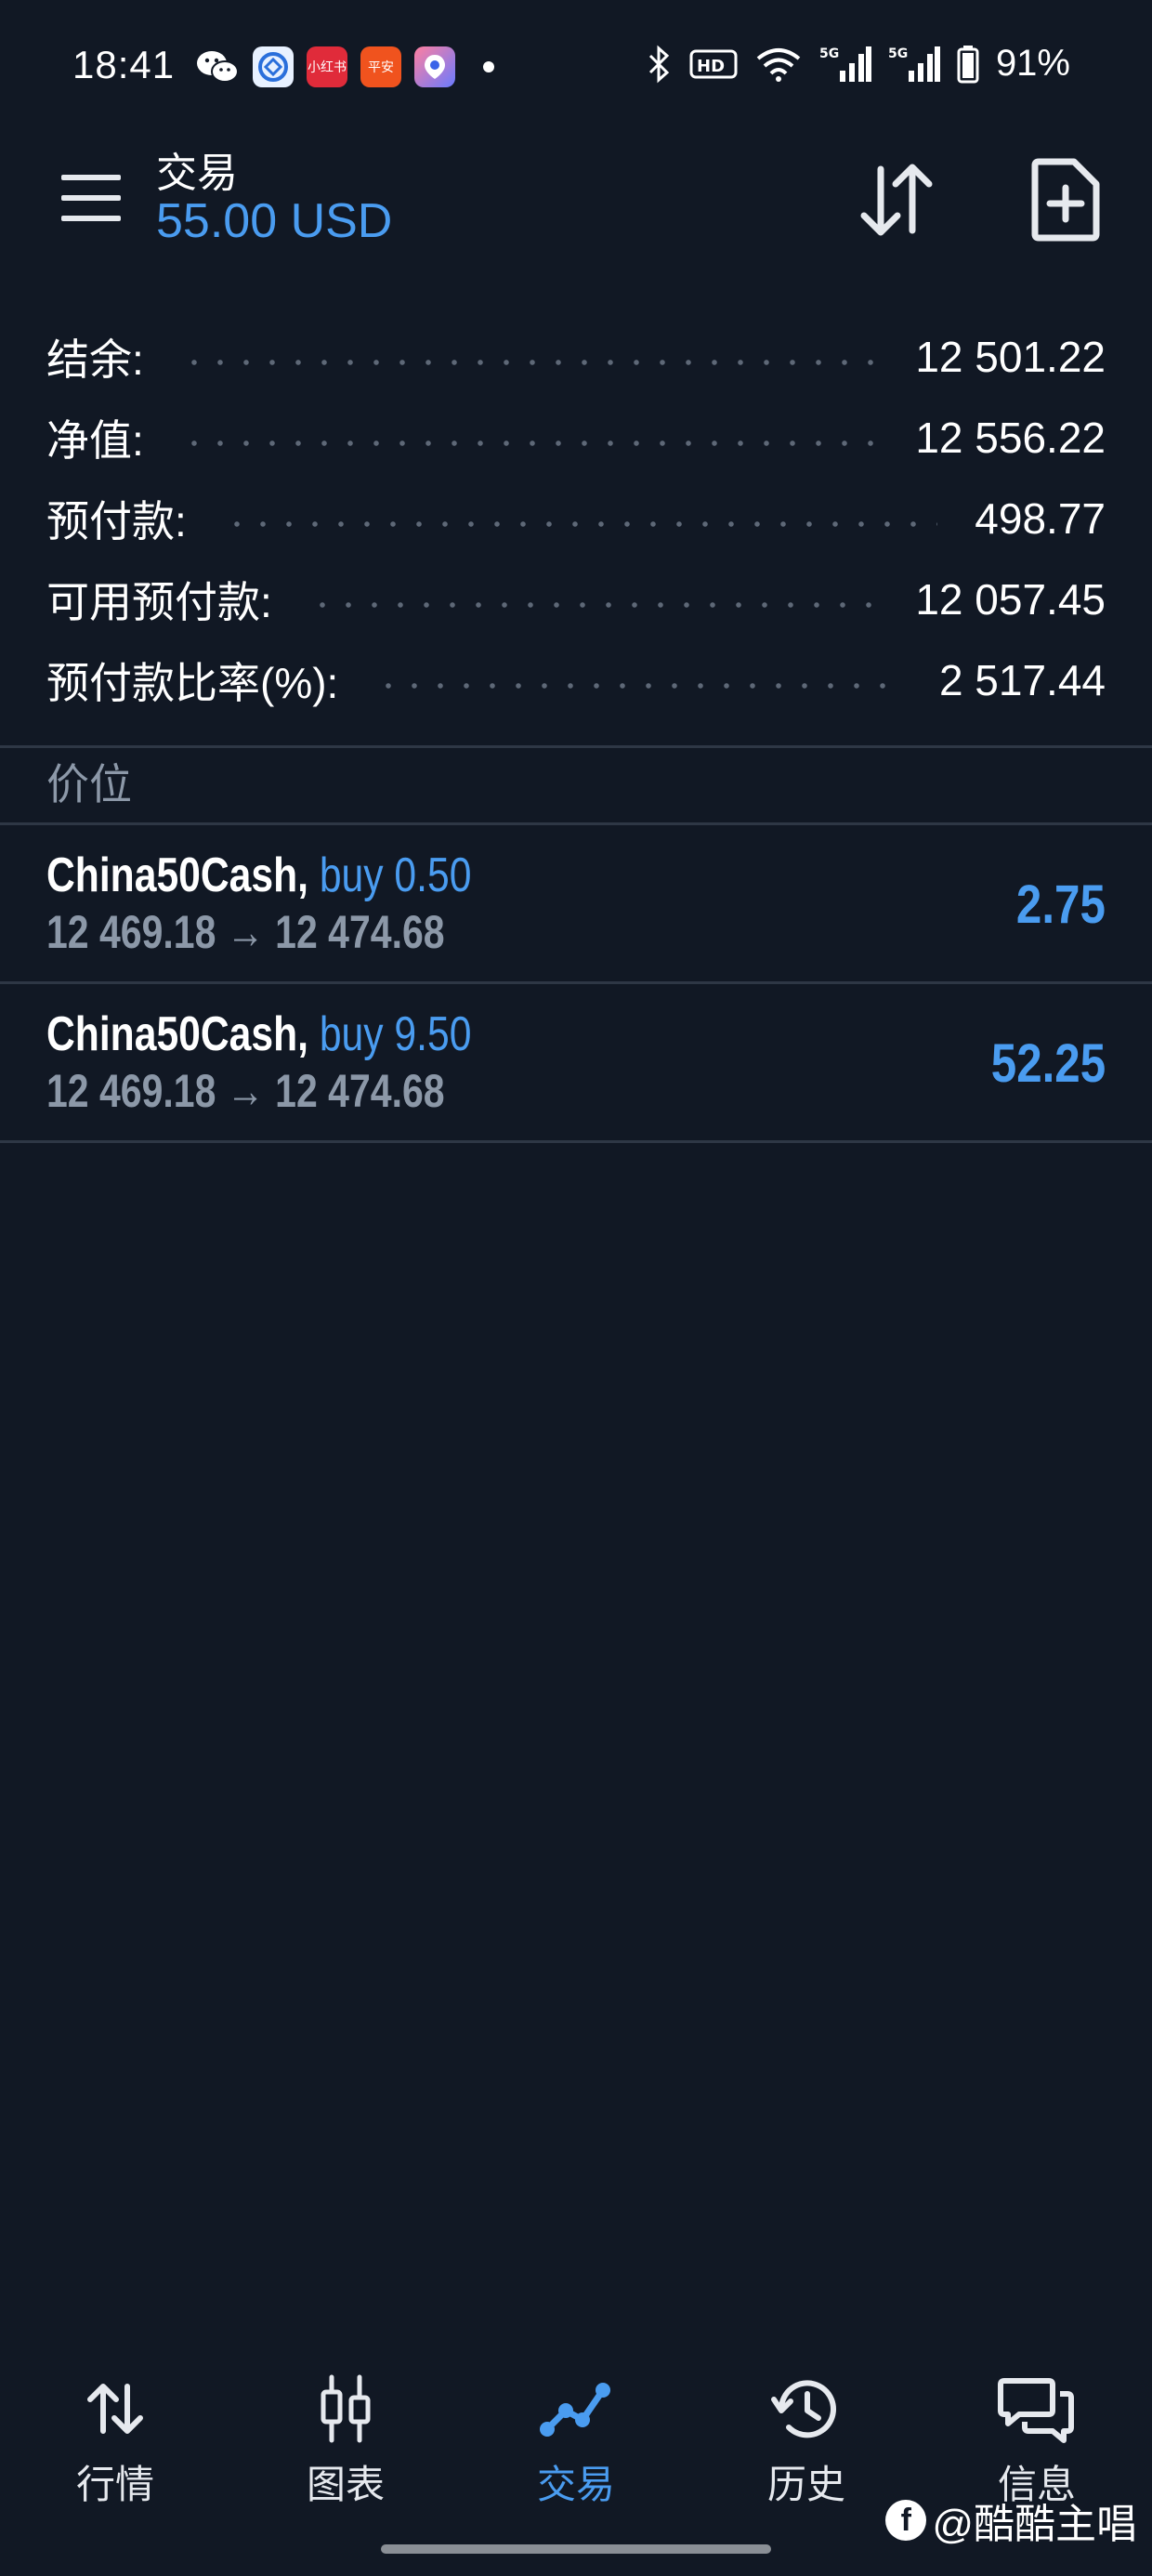  I want to click on position-profit: 52.25, so click(1048, 1063).